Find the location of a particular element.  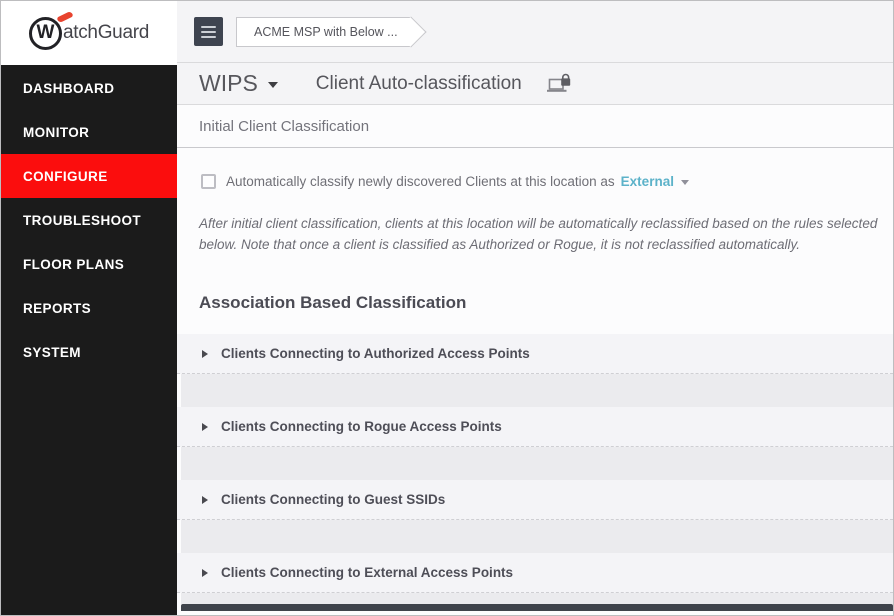

client-lock-icon is located at coordinates (559, 83).